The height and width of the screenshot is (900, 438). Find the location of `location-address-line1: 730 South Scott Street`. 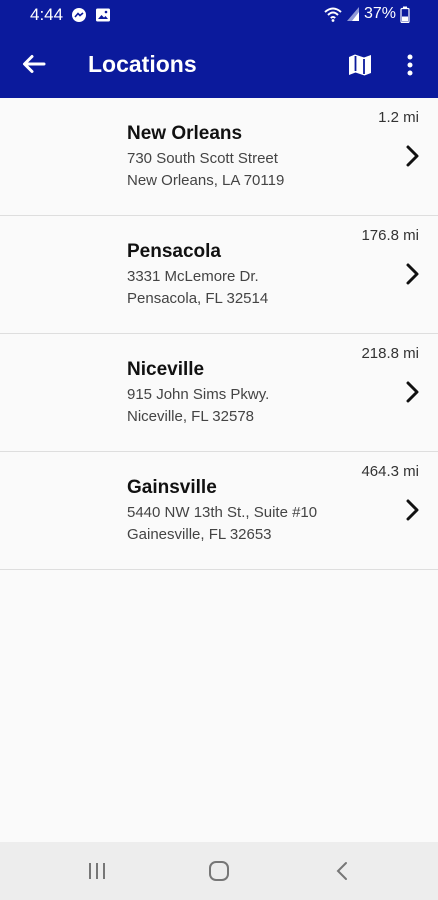

location-address-line1: 730 South Scott Street is located at coordinates (202, 158).